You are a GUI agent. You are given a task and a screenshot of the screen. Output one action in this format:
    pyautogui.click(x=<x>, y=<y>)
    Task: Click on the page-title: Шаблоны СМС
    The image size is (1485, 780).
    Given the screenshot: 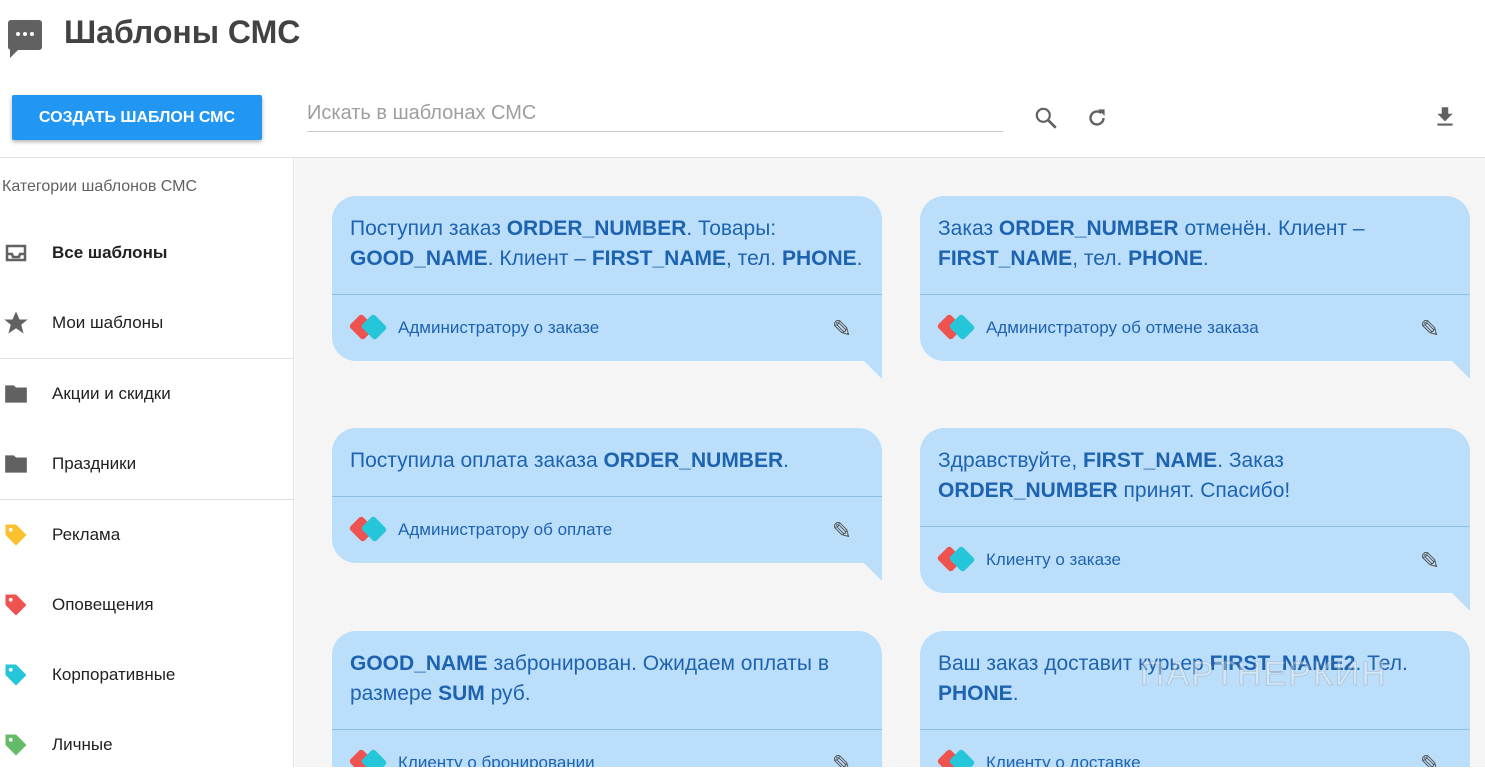 What is the action you would take?
    pyautogui.click(x=182, y=32)
    